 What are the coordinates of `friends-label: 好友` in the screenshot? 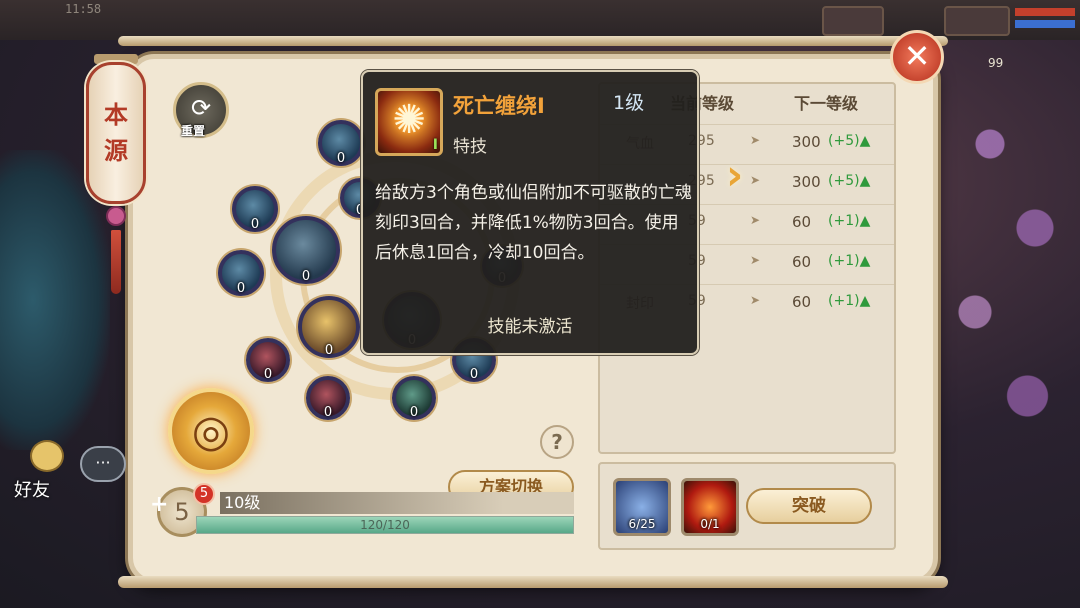 It's located at (32, 489).